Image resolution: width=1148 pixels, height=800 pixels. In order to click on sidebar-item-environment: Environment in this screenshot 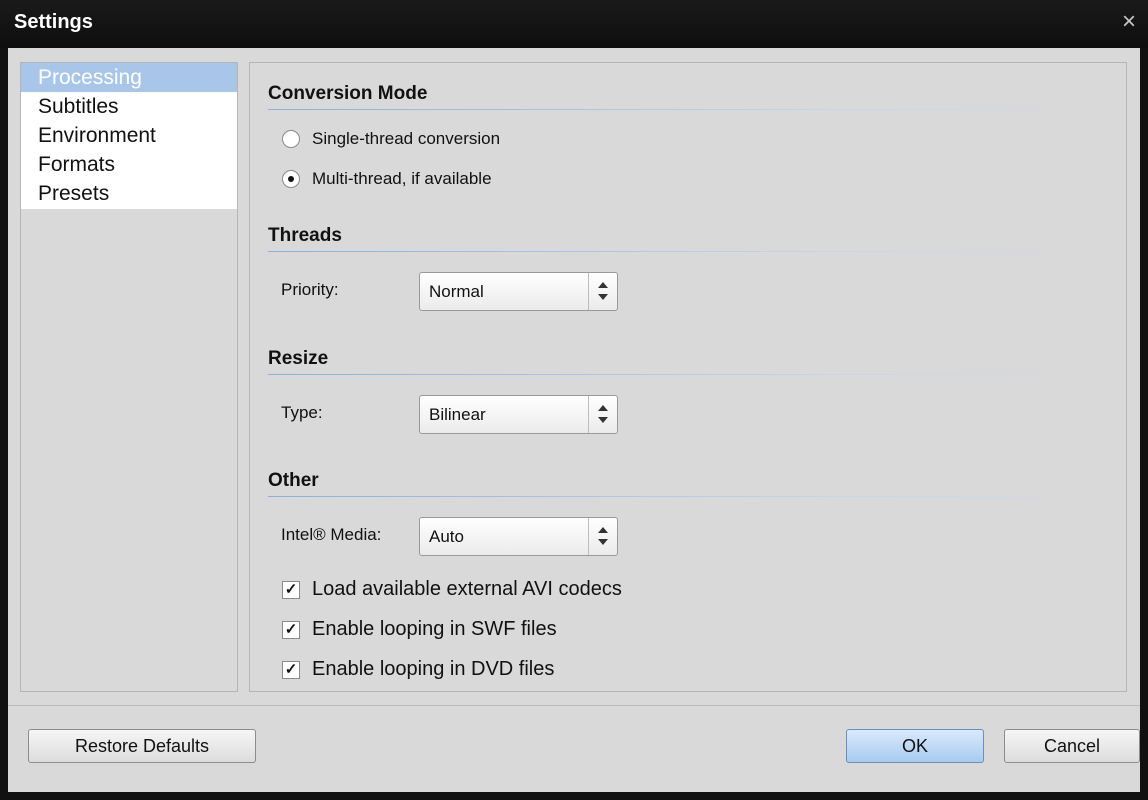, I will do `click(129, 135)`.